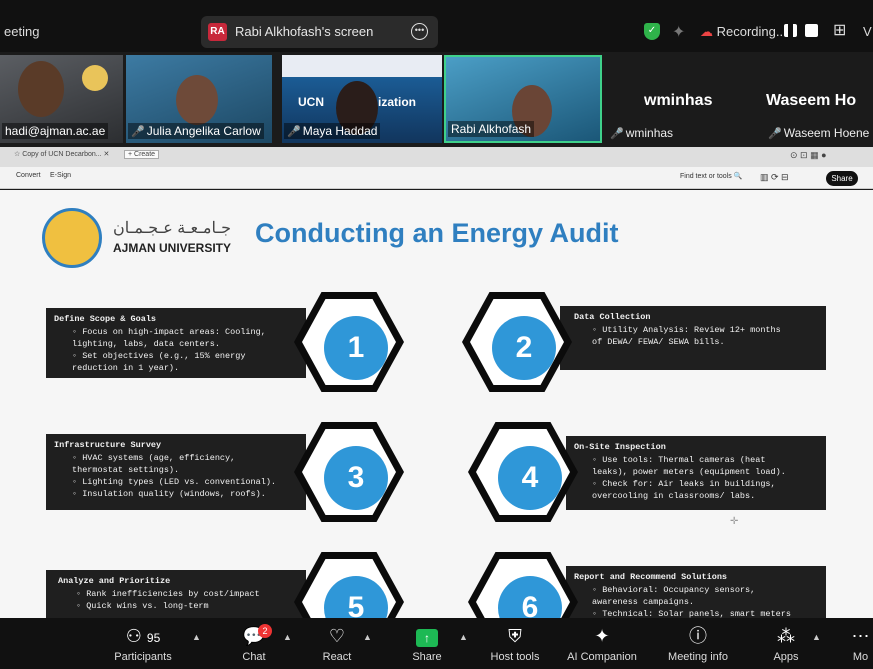 This screenshot has width=873, height=669. Describe the element at coordinates (142, 606) in the screenshot. I see `step-bullet: ◦ Quick wins vs. long-term` at that location.